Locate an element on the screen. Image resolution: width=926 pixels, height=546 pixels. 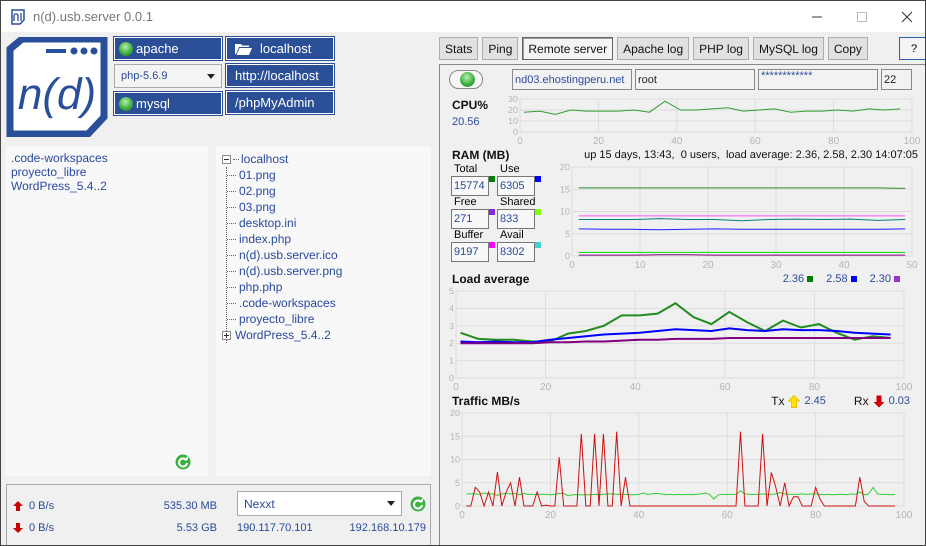
legend-value: 2.30 is located at coordinates (880, 279).